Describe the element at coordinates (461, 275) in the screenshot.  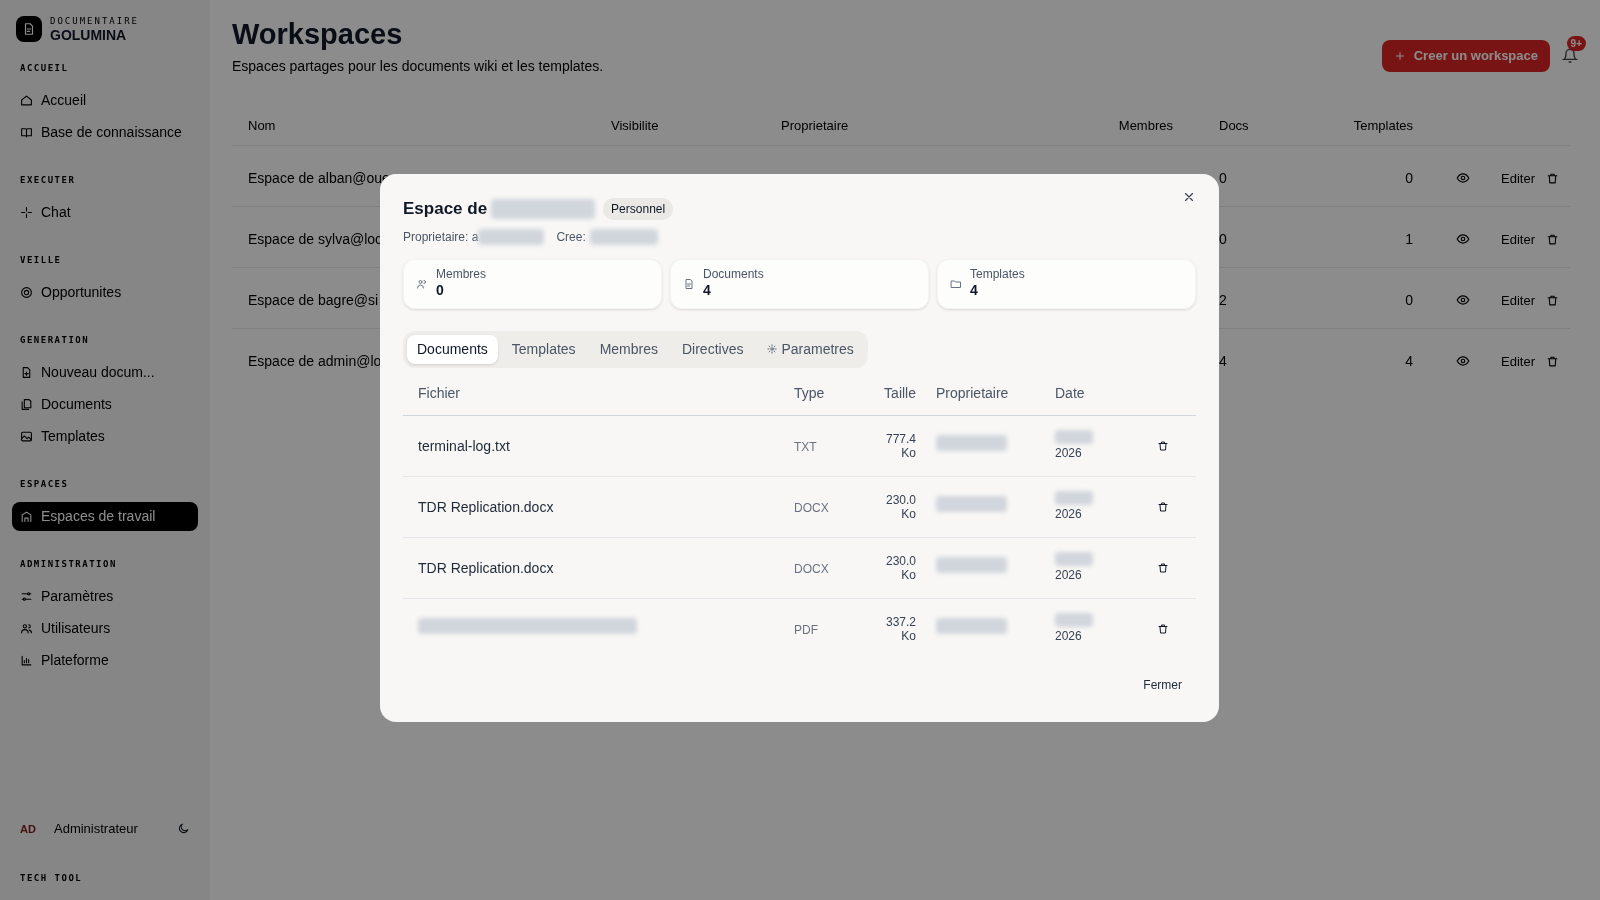
I see `stat-label: Membres` at that location.